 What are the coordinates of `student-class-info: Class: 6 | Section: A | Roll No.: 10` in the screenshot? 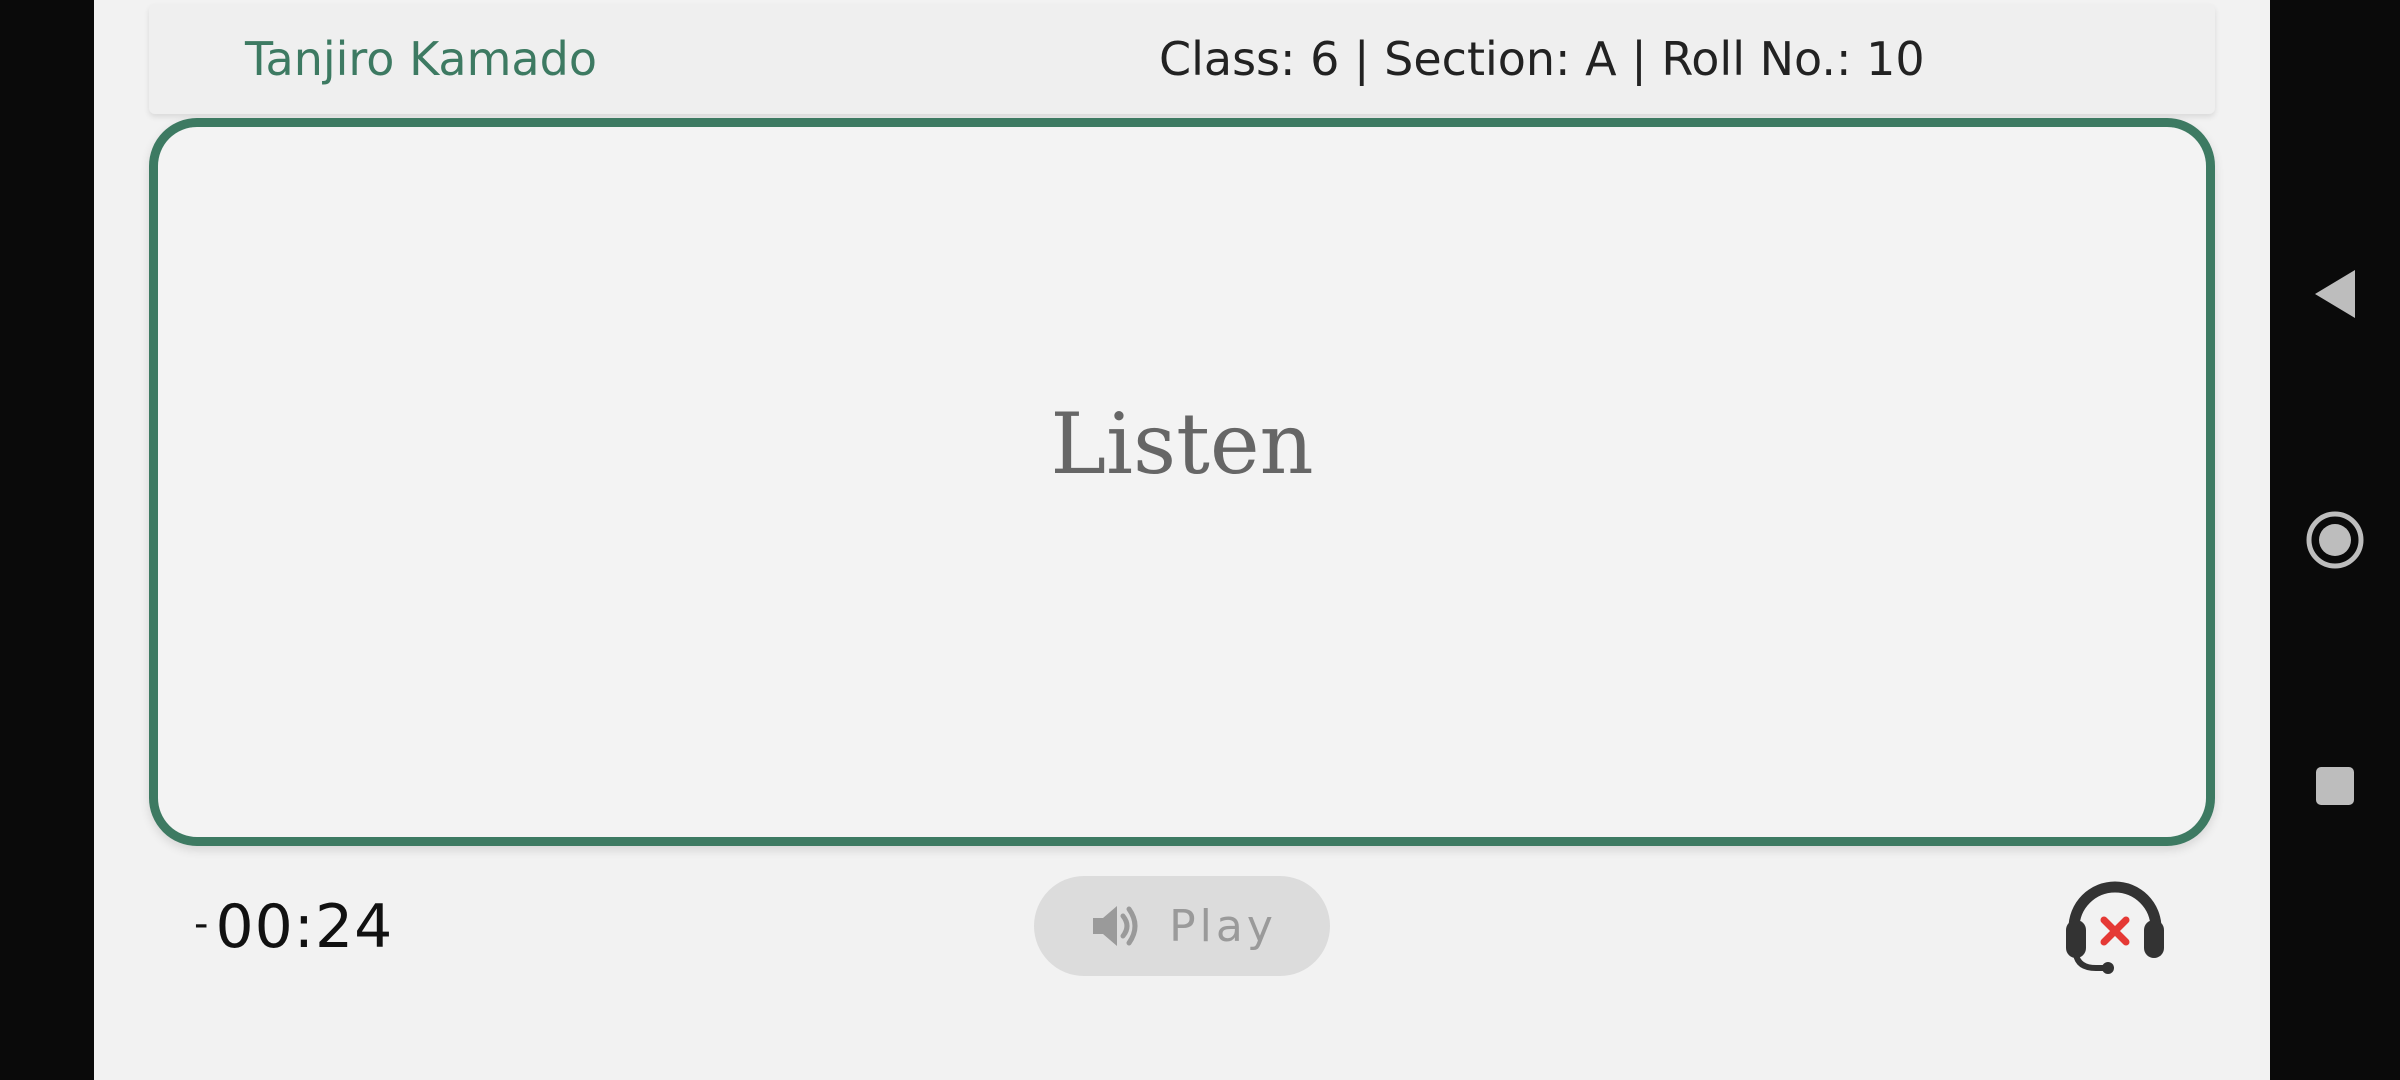 It's located at (1542, 59).